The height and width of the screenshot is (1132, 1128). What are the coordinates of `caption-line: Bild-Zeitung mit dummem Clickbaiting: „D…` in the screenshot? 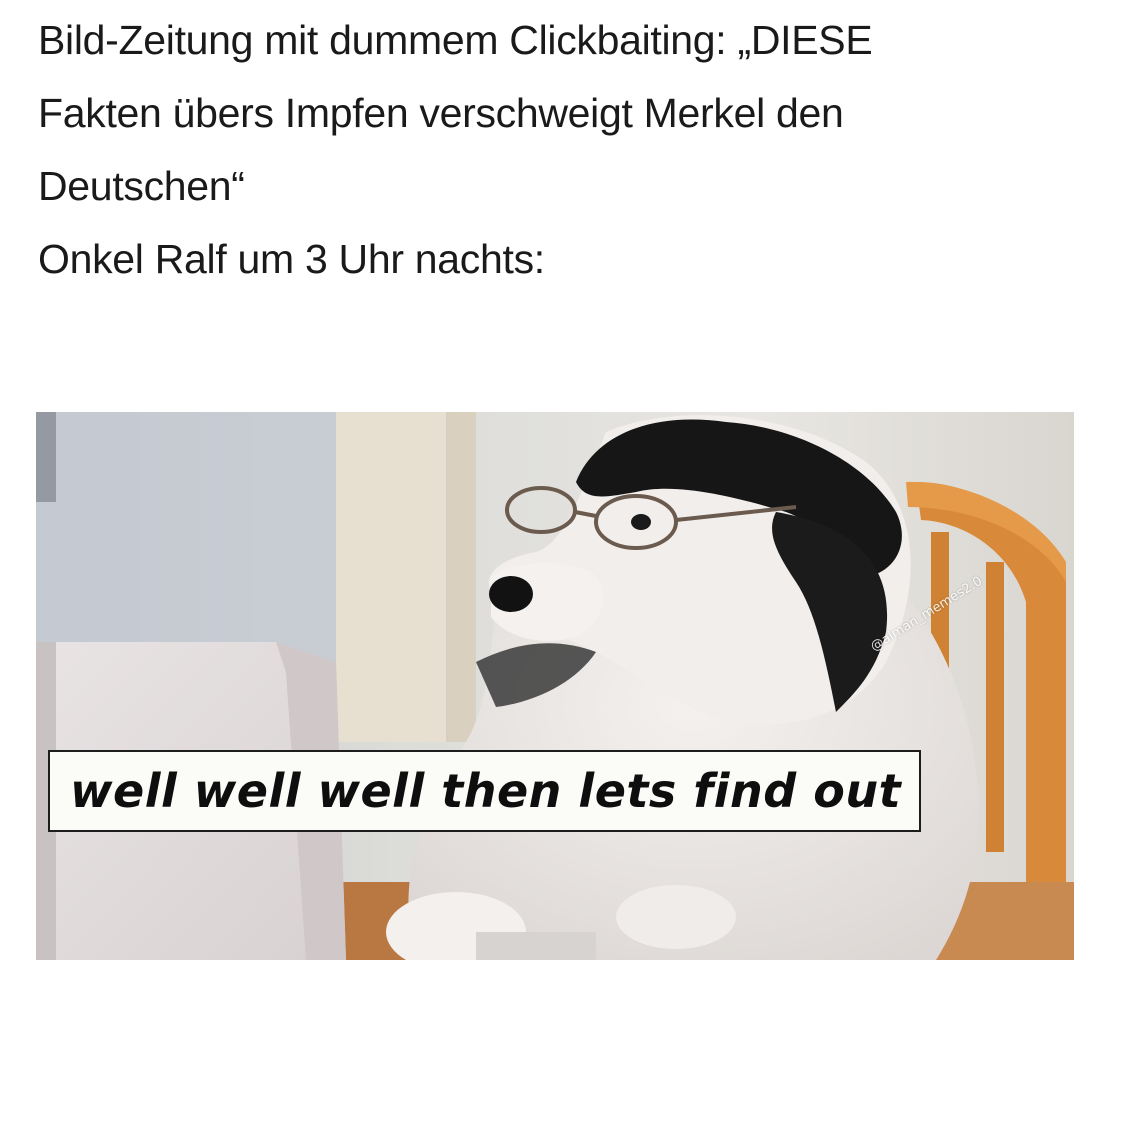 It's located at (455, 40).